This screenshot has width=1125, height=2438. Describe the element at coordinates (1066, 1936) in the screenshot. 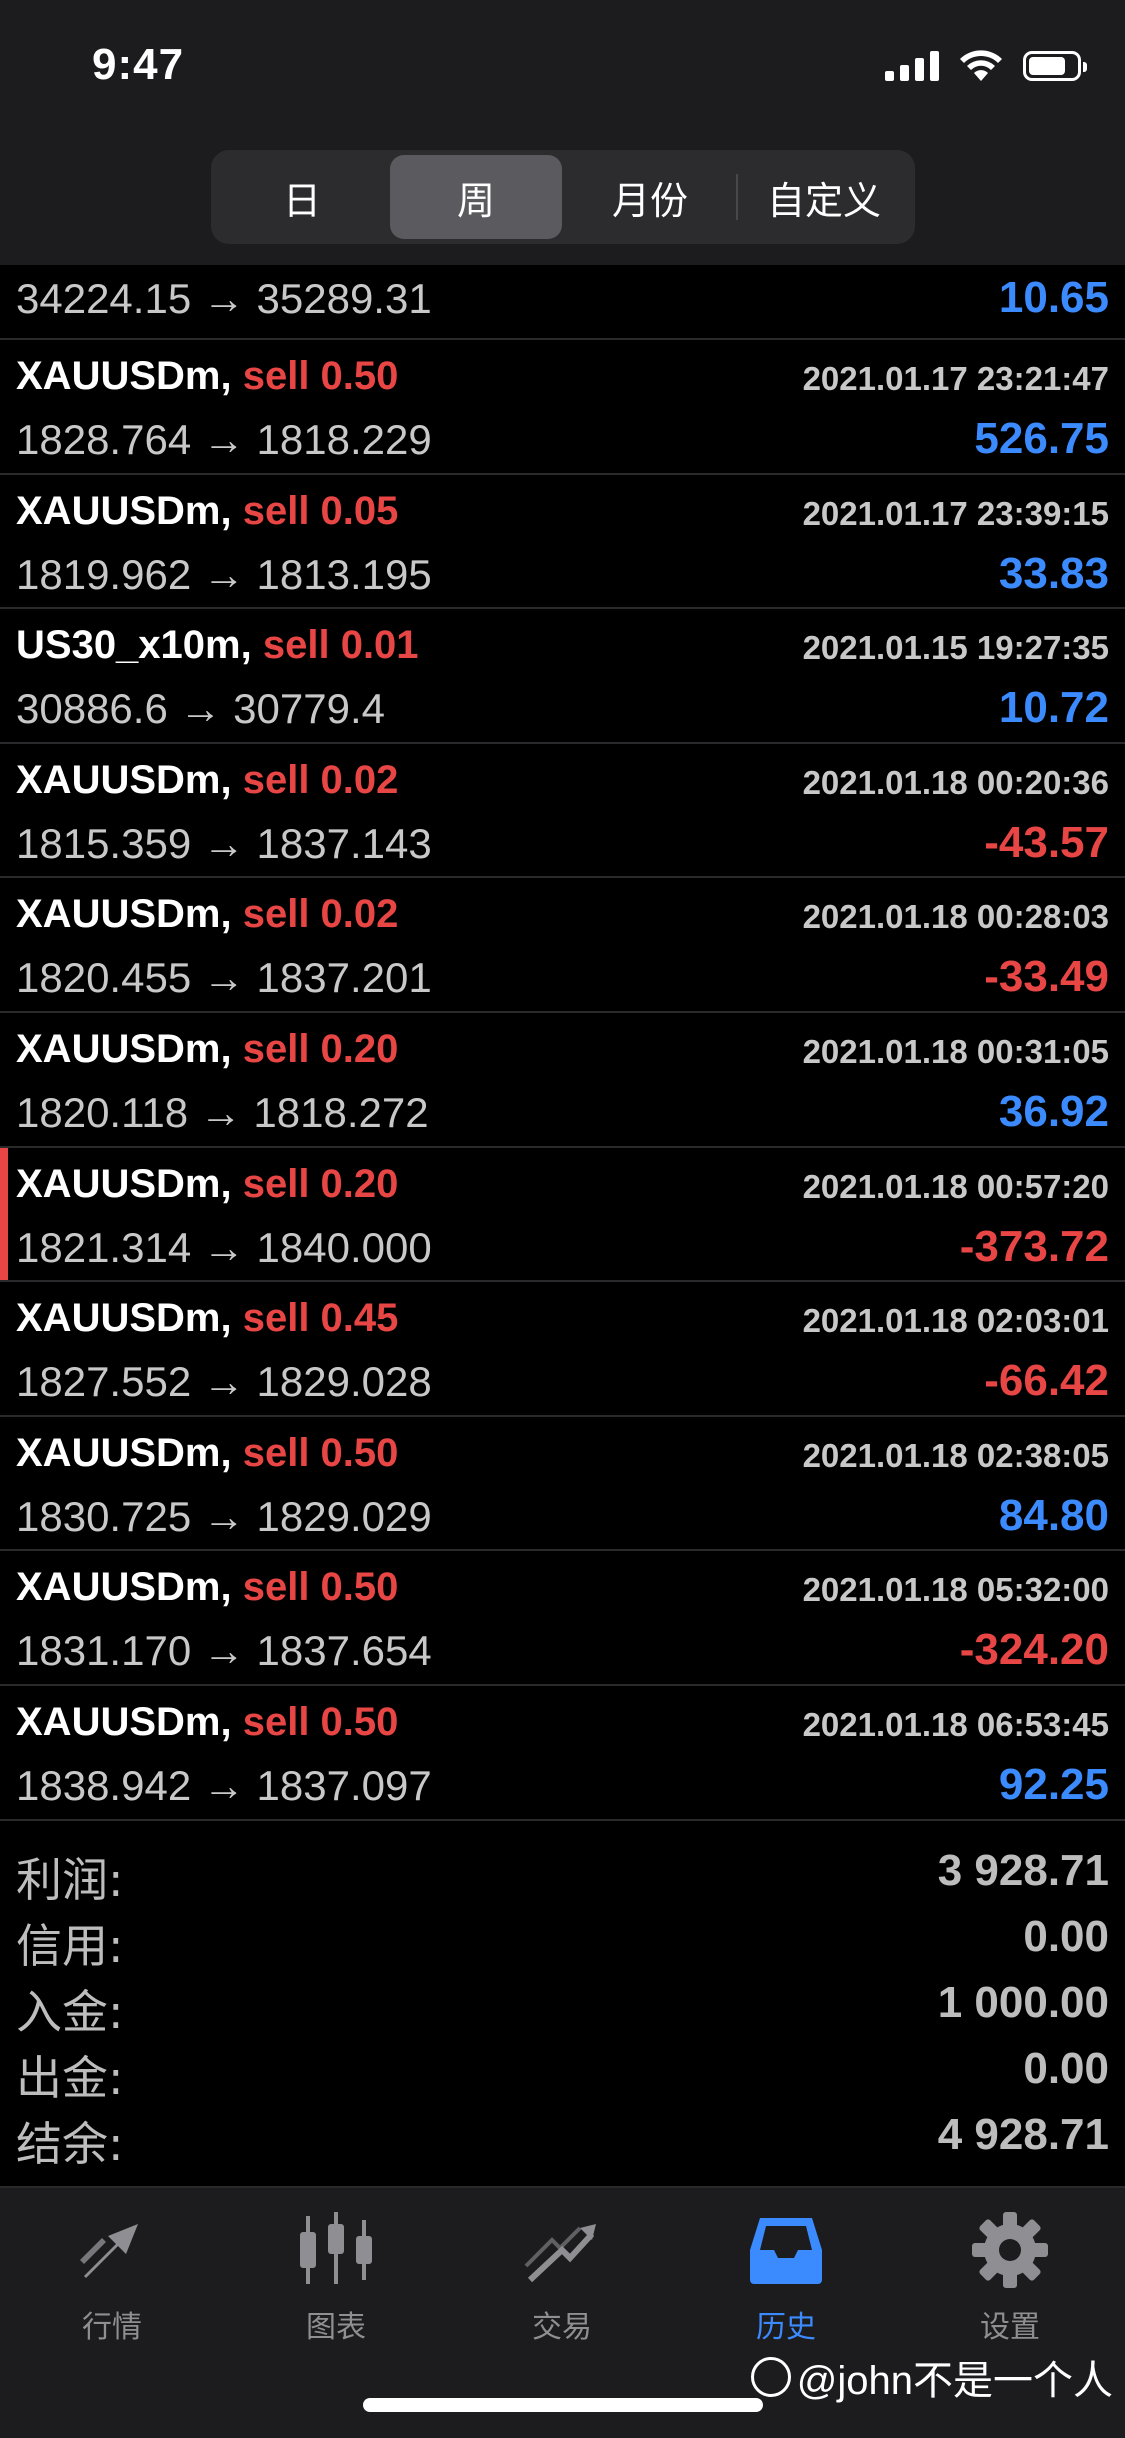

I see `summary-value: 0.00` at that location.